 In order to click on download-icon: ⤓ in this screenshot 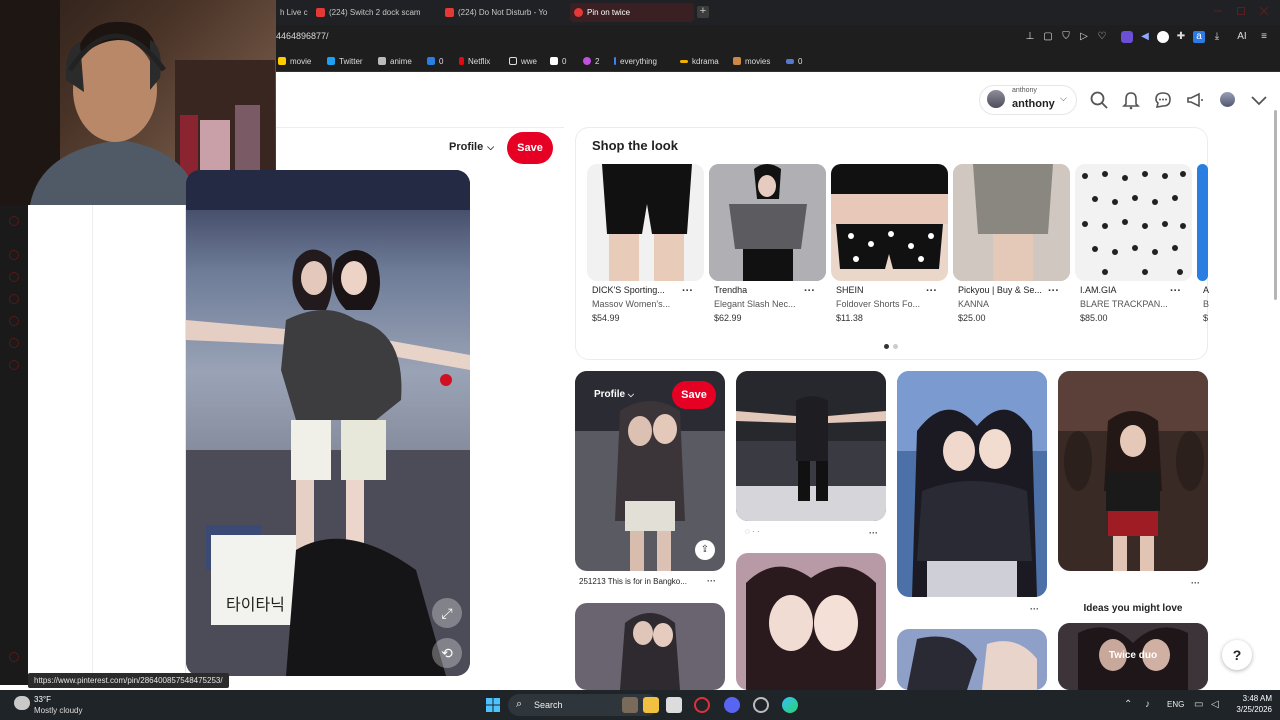, I will do `click(1217, 37)`.